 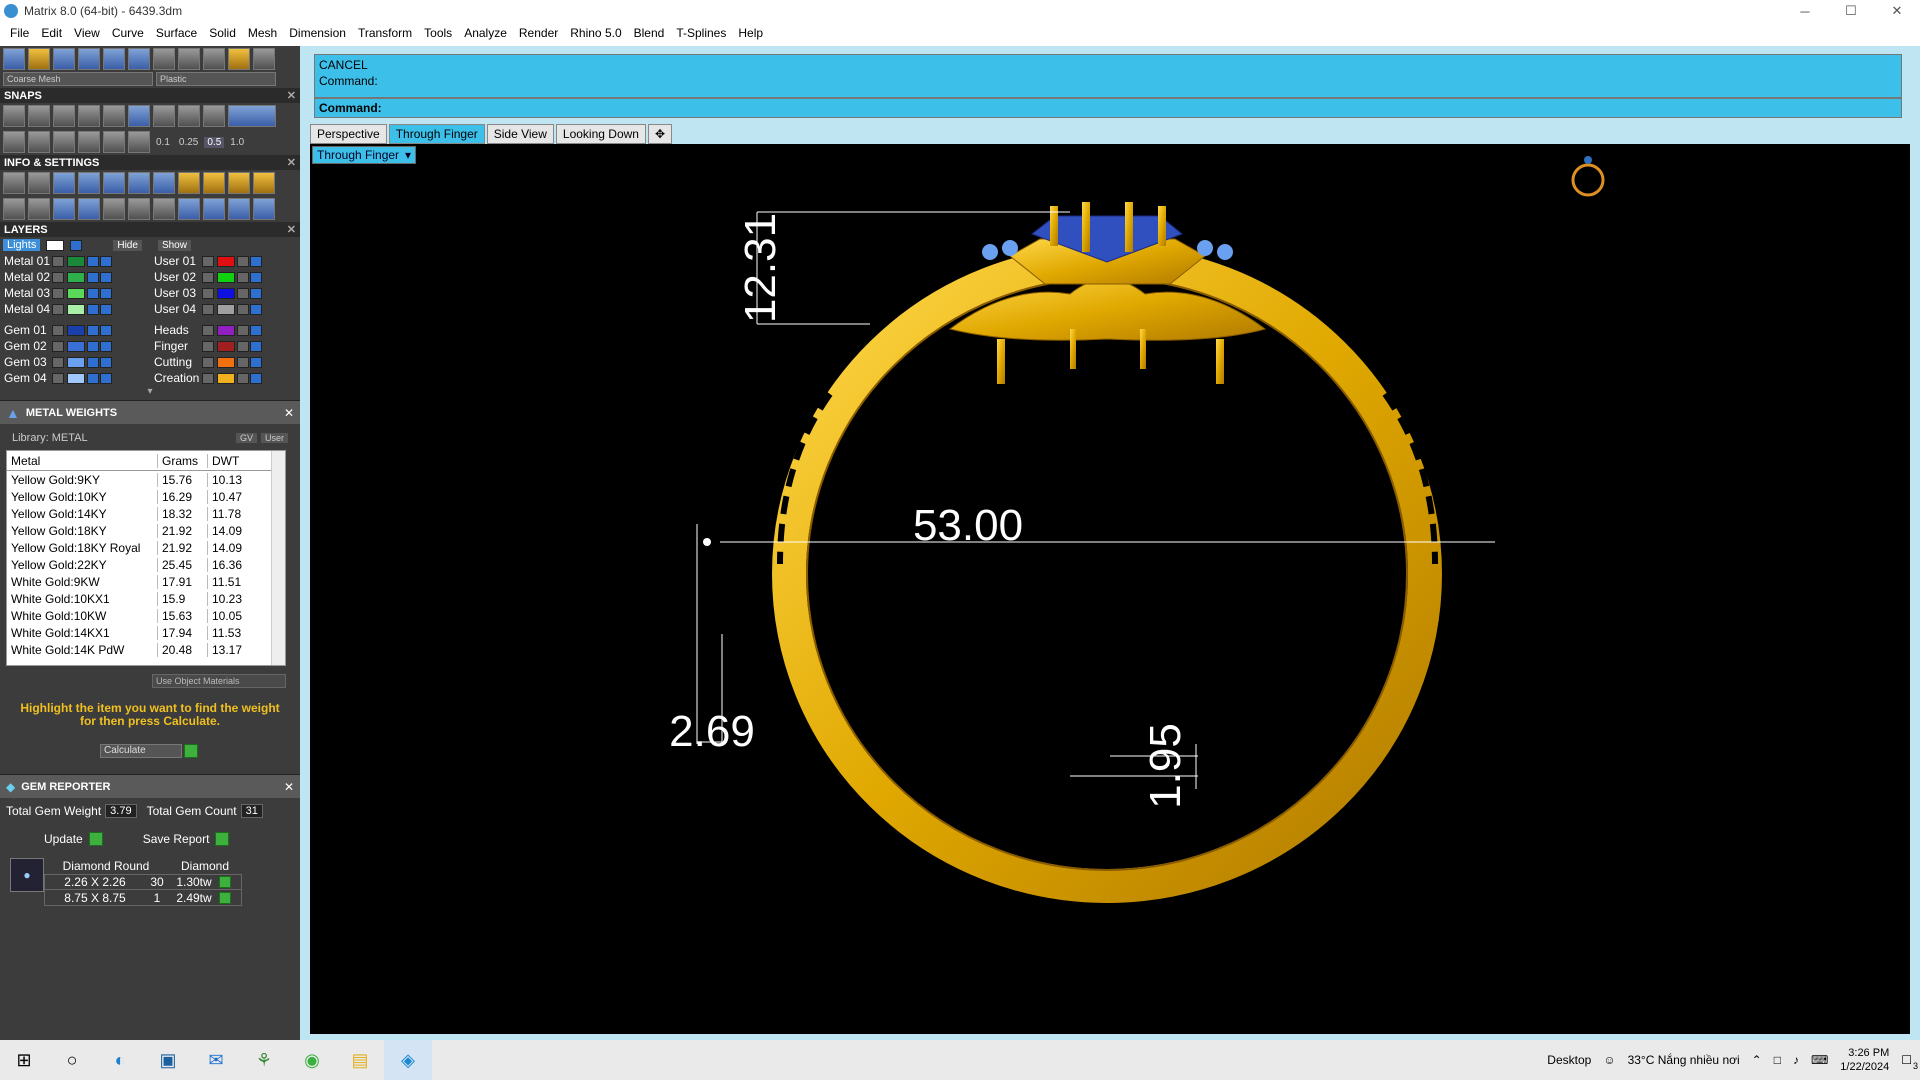 What do you see at coordinates (235, 460) in the screenshot?
I see `col-dwt: DWT` at bounding box center [235, 460].